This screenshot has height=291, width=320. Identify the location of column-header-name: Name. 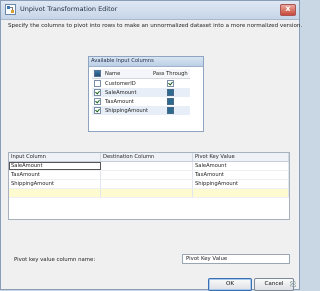
(127, 74).